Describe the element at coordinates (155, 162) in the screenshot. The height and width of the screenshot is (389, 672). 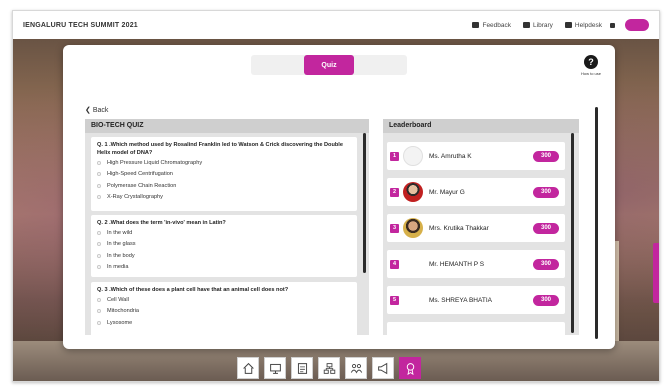
I see `option-label: High Pressure Liquid Chromatography` at that location.